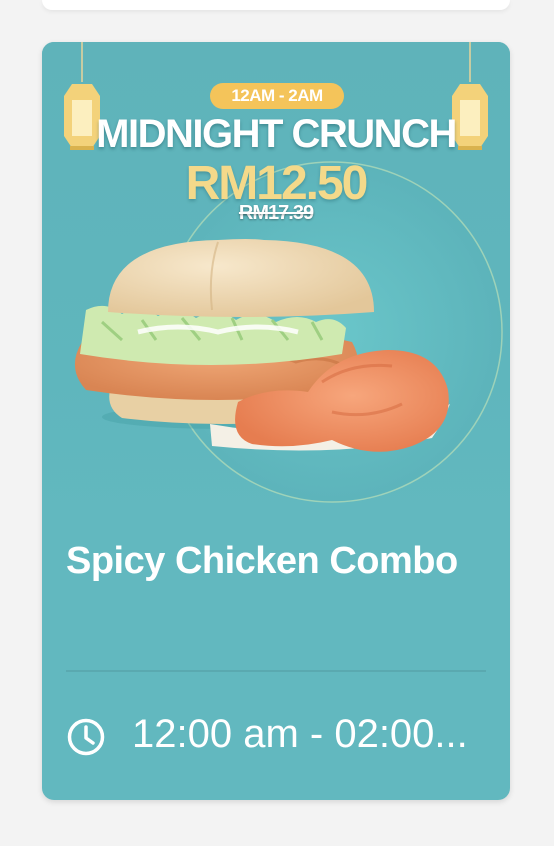 The height and width of the screenshot is (846, 554). I want to click on divider, so click(276, 671).